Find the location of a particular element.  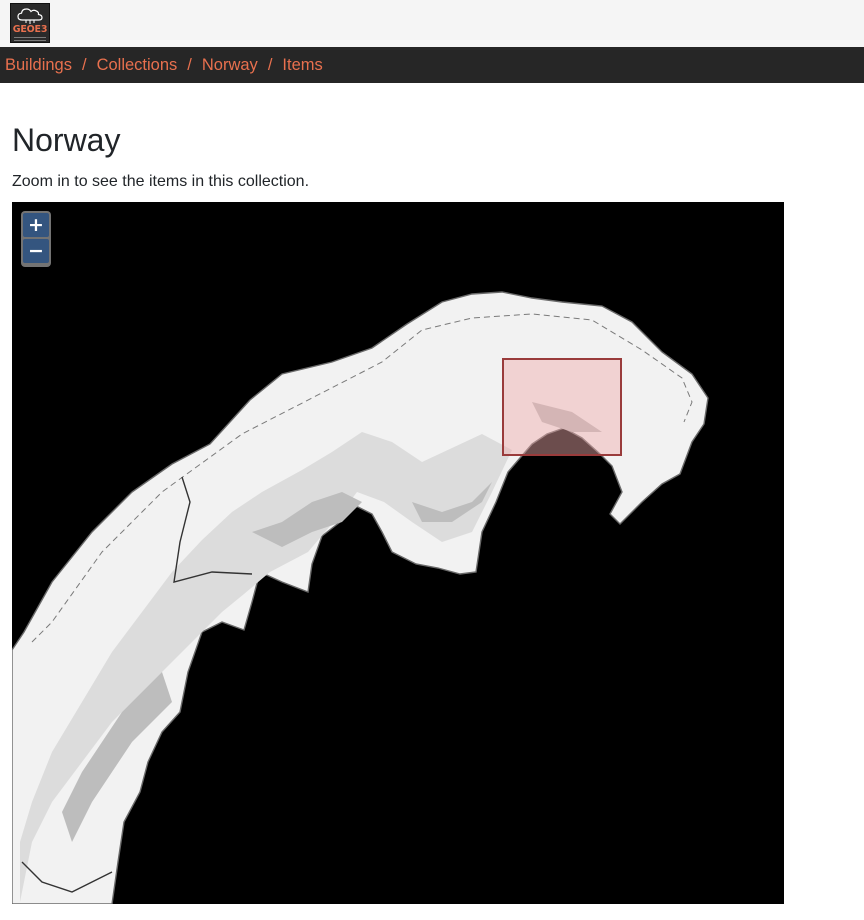

site-logo: GEOE3 is located at coordinates (30, 23).